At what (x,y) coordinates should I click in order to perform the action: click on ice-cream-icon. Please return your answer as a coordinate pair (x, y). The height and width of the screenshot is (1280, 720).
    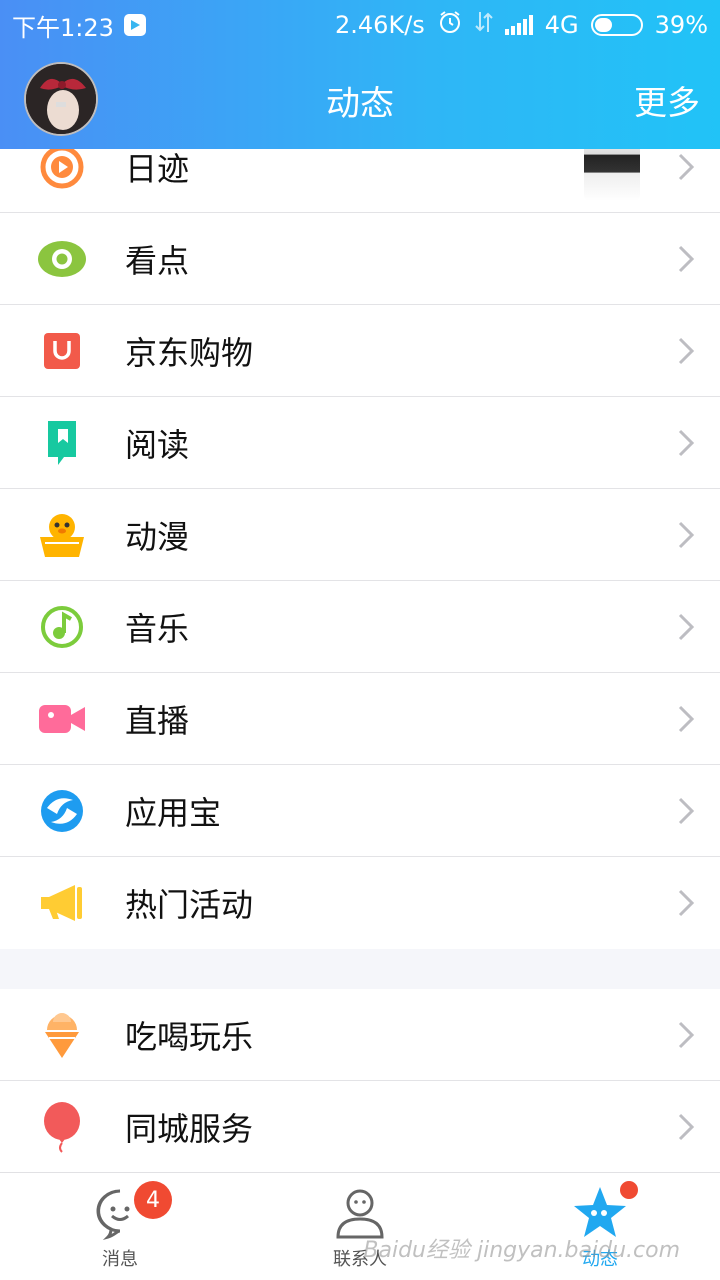
    Looking at the image, I should click on (62, 1035).